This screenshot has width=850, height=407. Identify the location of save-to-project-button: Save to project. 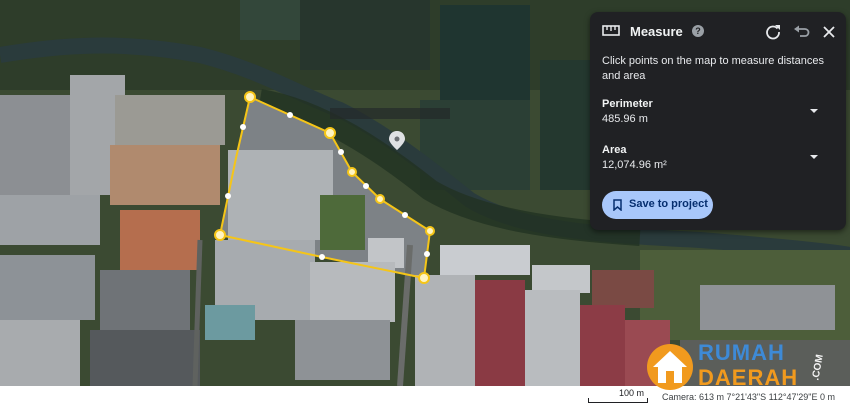
(657, 205).